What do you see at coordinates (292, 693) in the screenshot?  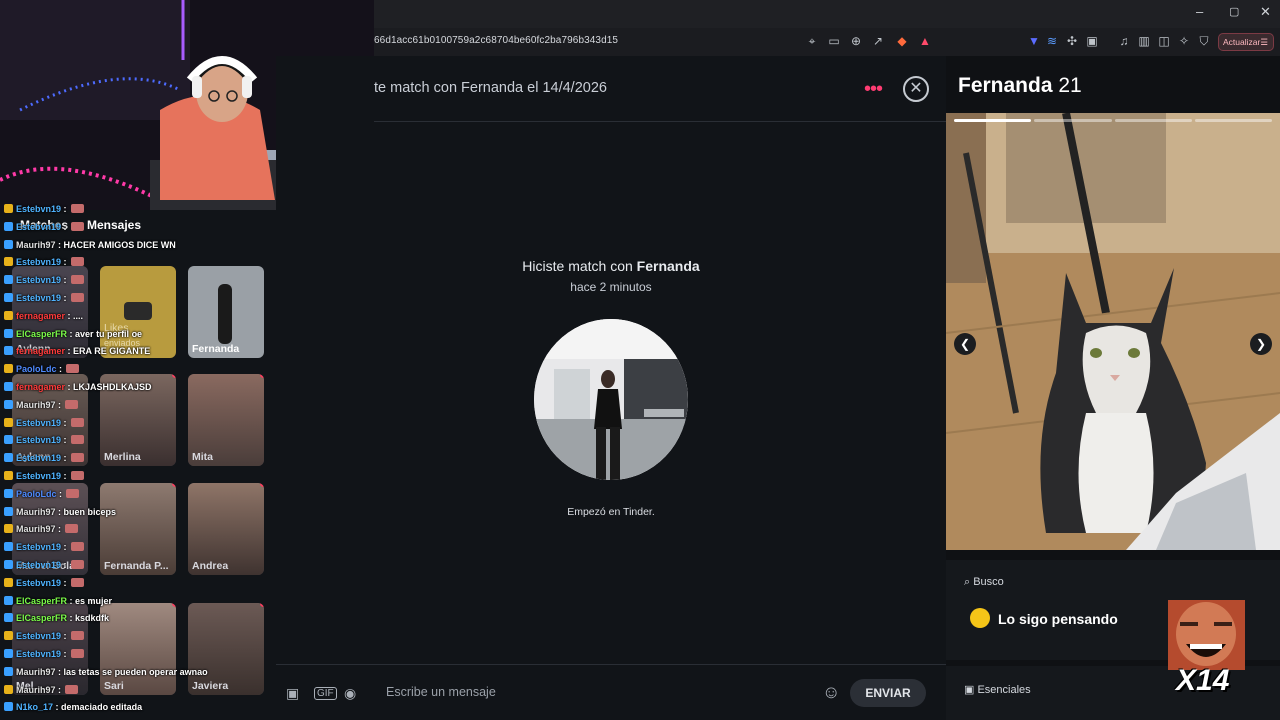 I see `sticker-icon: ▣` at bounding box center [292, 693].